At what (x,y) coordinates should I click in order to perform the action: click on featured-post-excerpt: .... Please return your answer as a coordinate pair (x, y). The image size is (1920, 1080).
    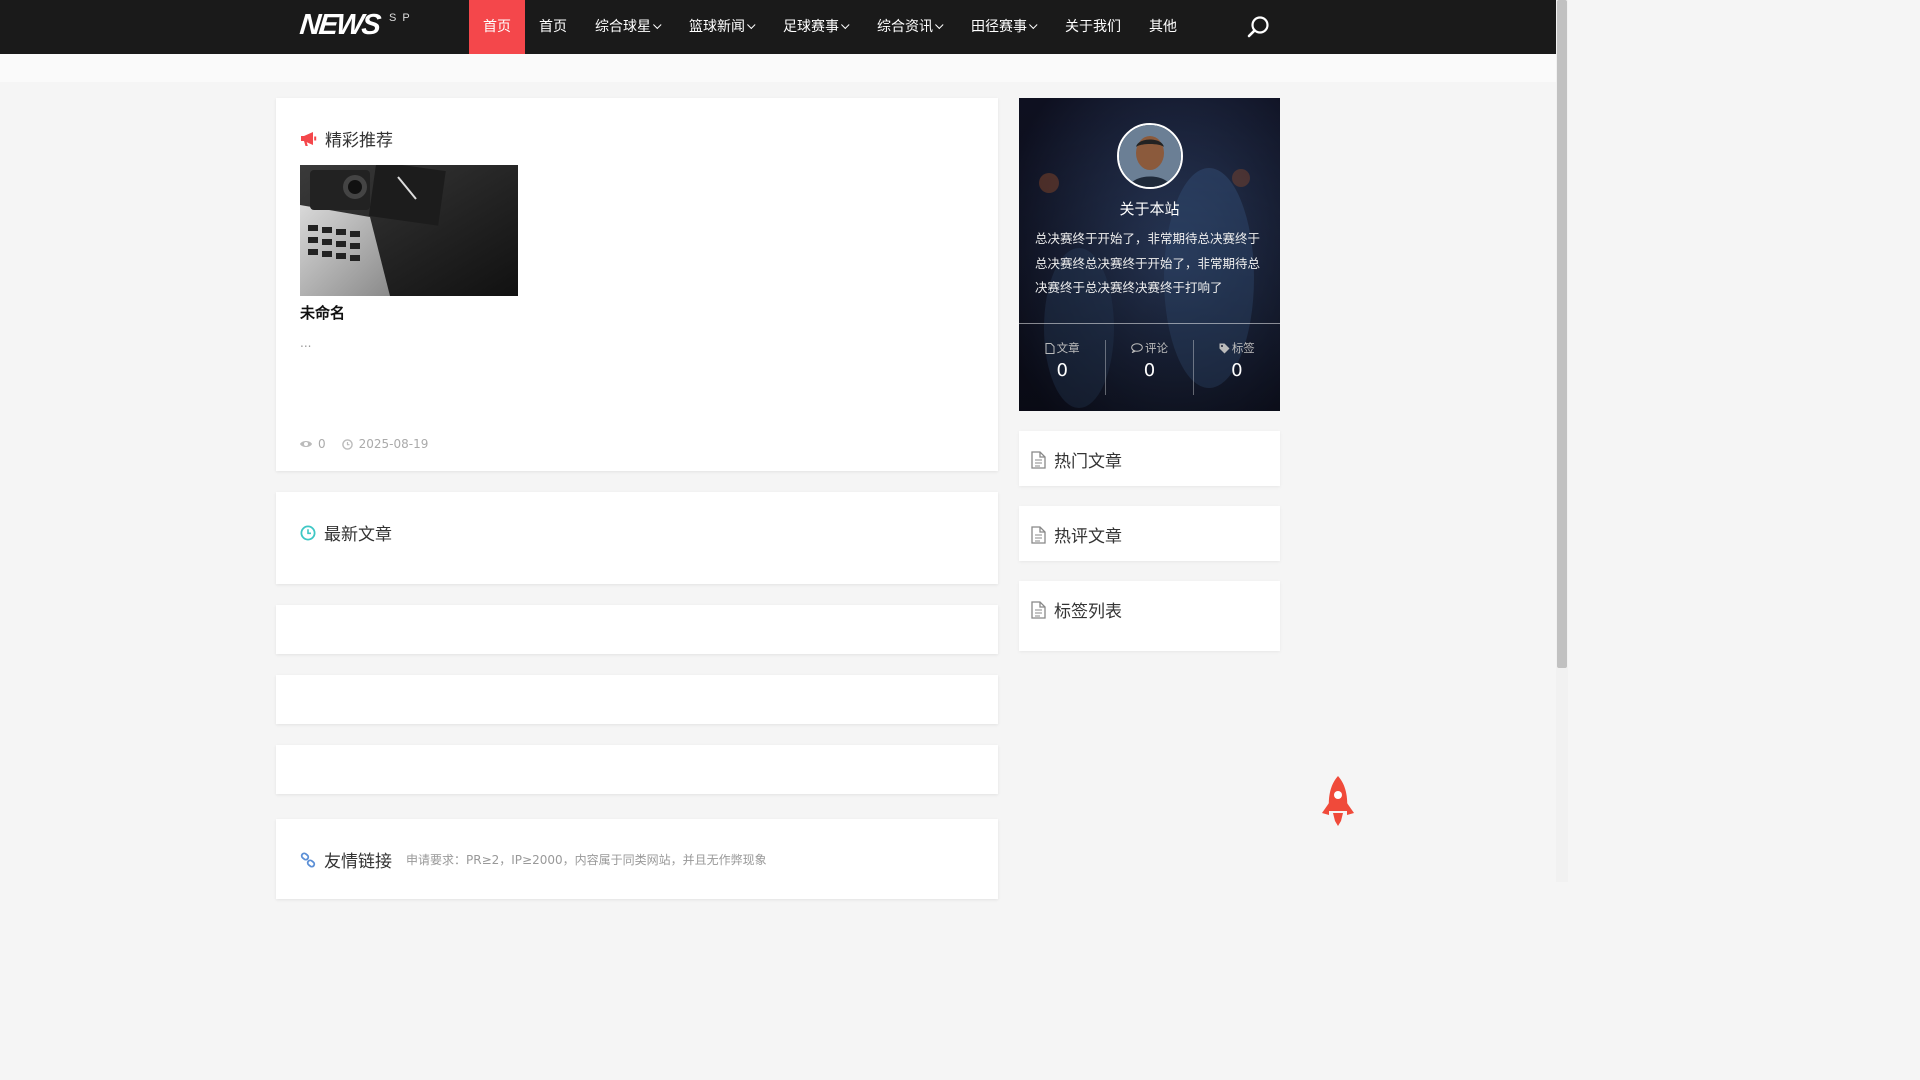
    Looking at the image, I should click on (306, 343).